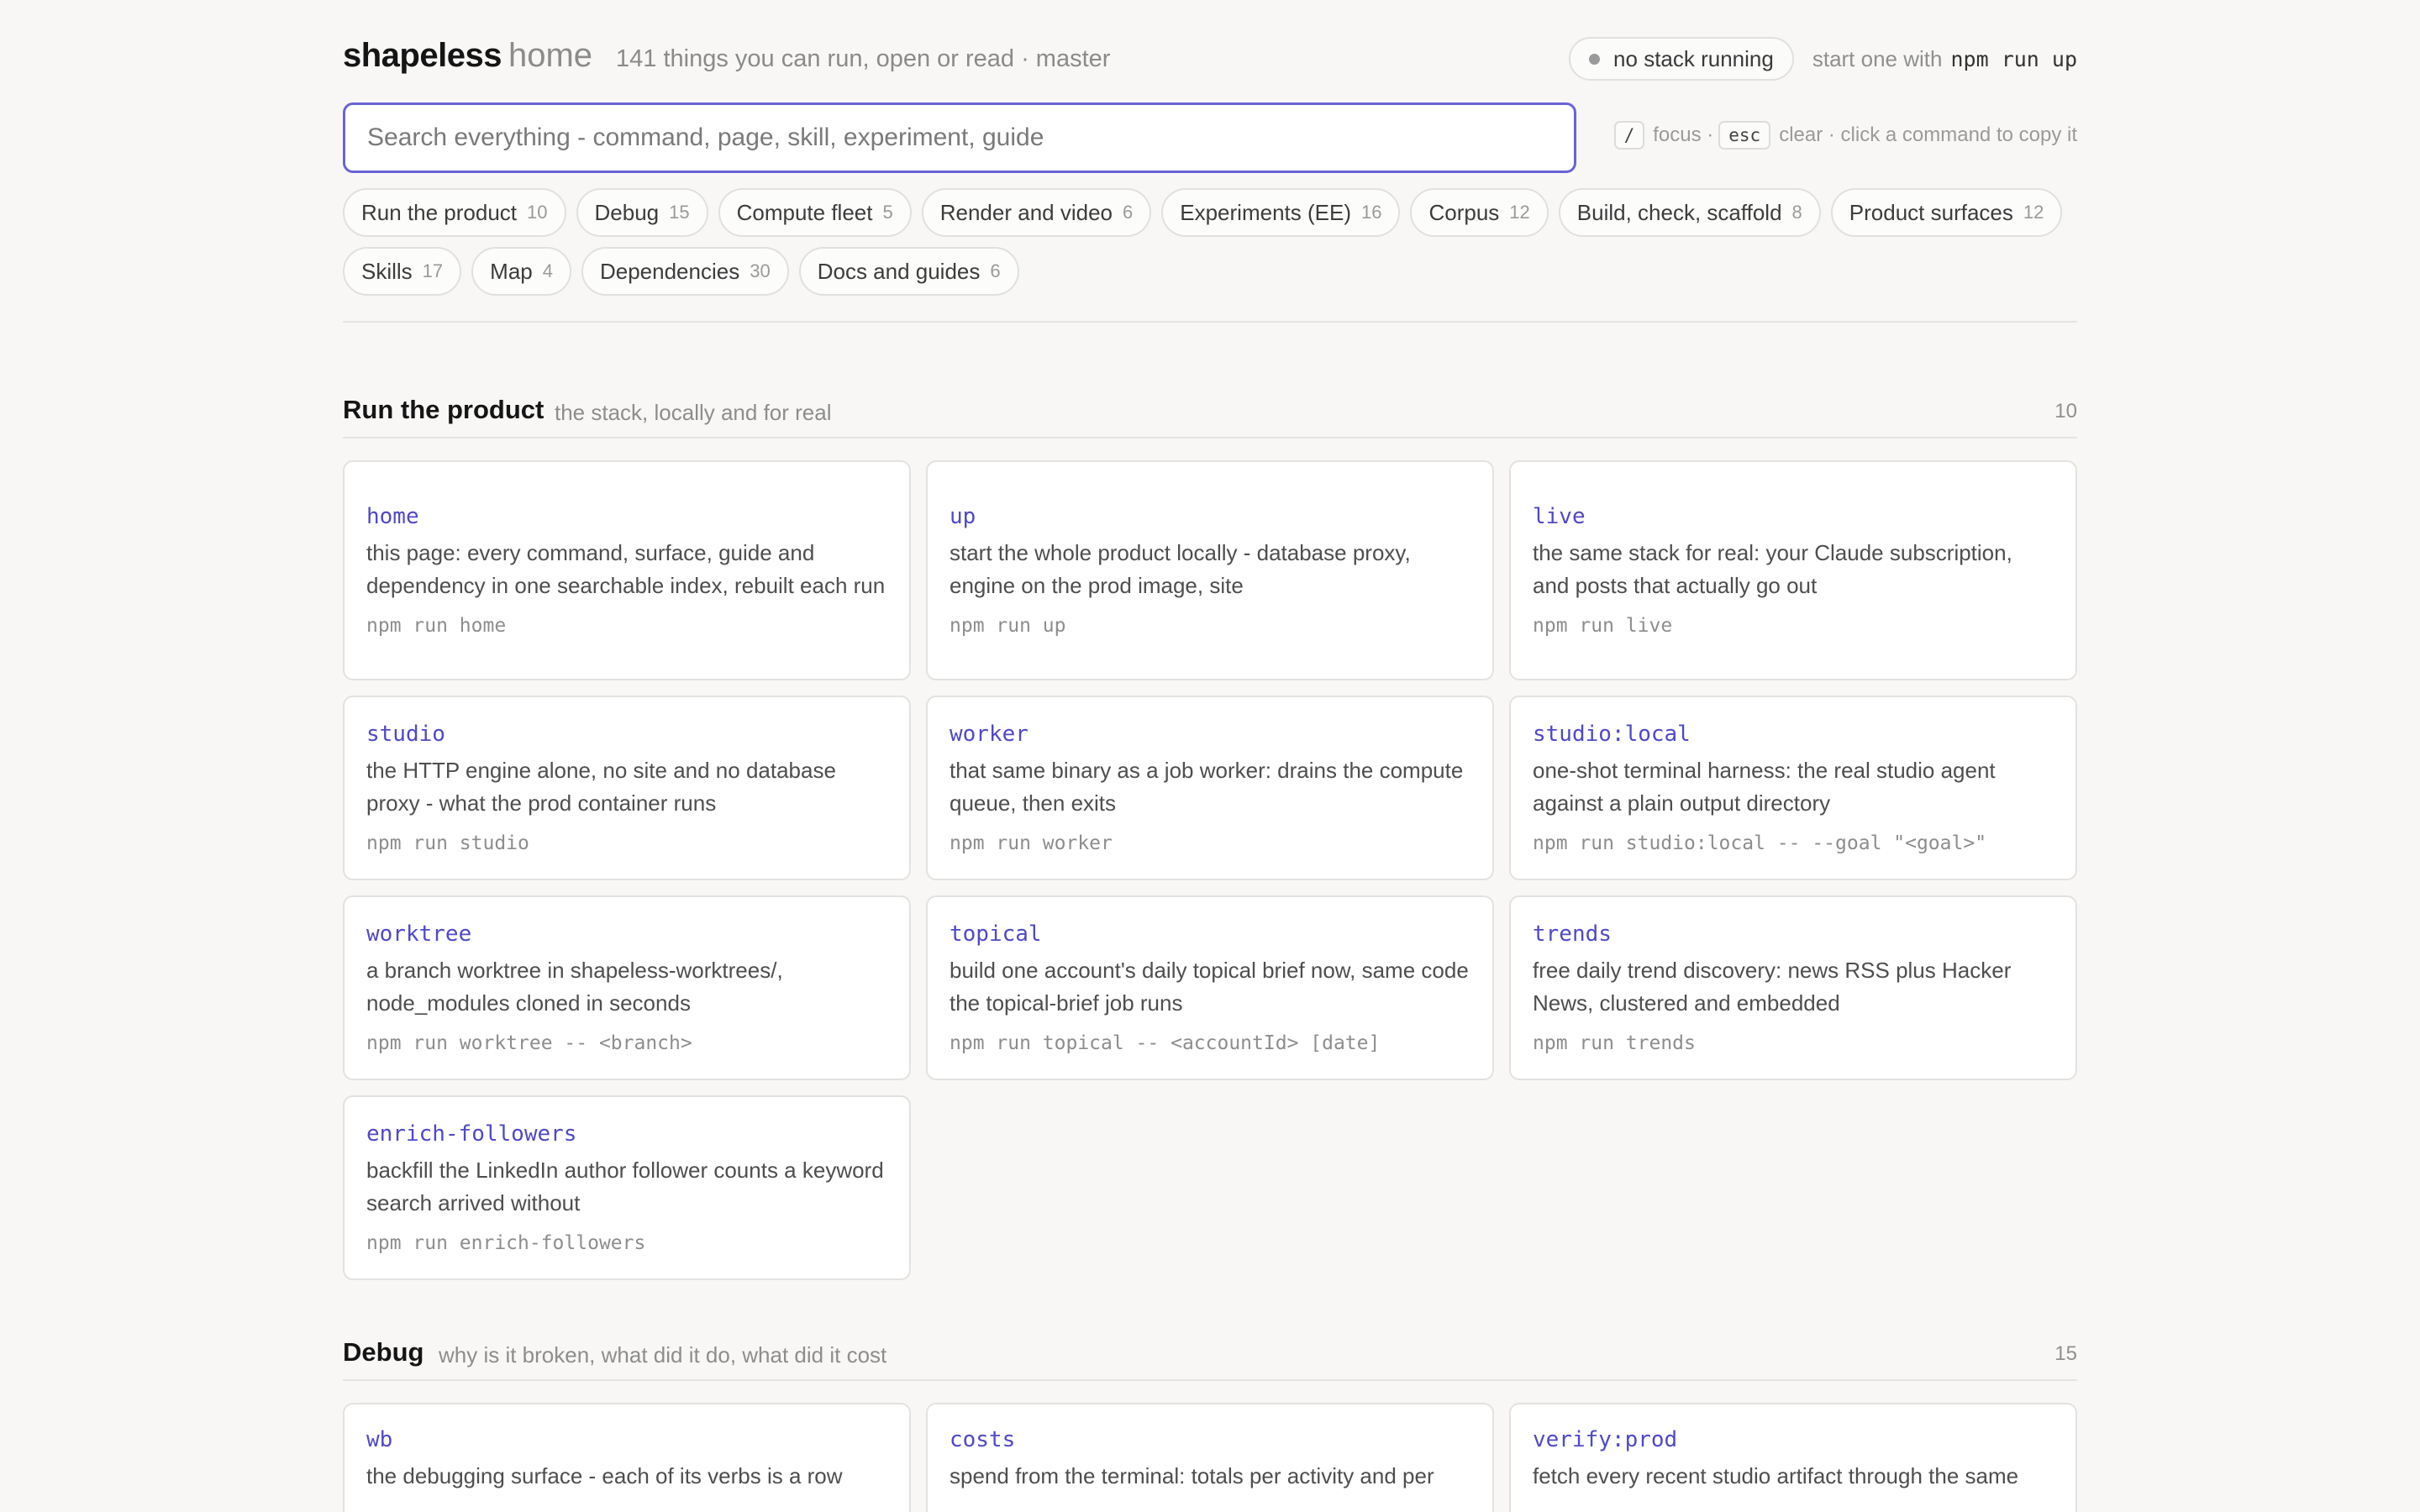 This screenshot has height=1512, width=2420. I want to click on command-name: topical, so click(996, 934).